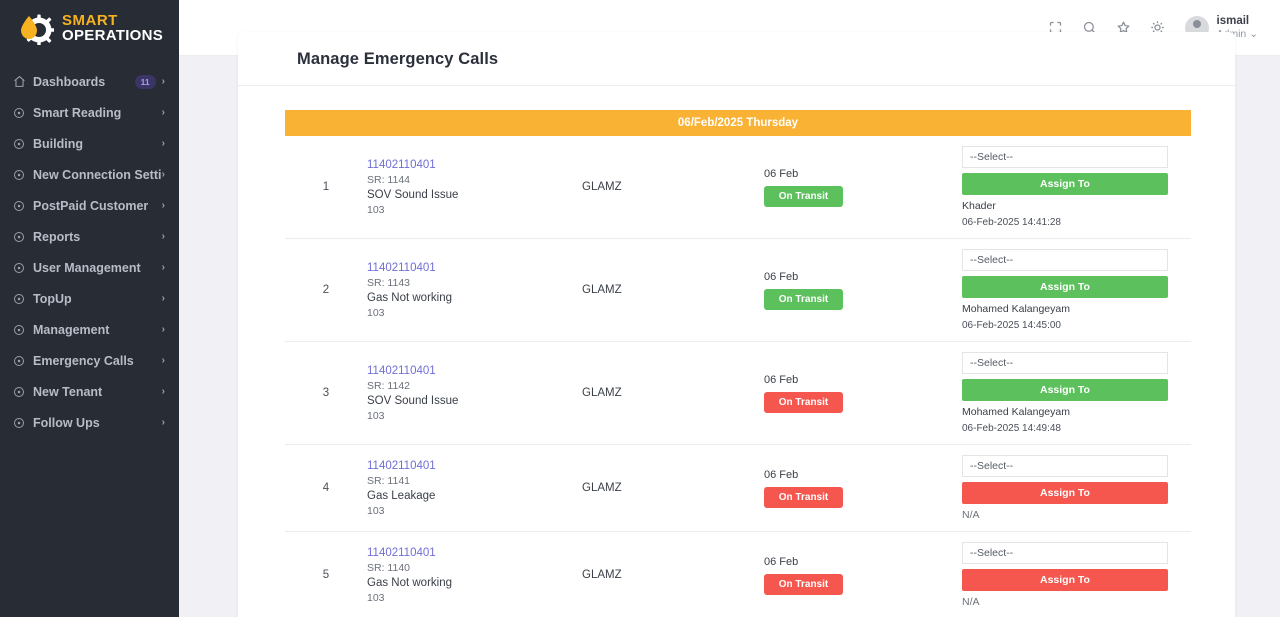 This screenshot has height=617, width=1280. What do you see at coordinates (36, 28) in the screenshot?
I see `water-drop-gear-icon` at bounding box center [36, 28].